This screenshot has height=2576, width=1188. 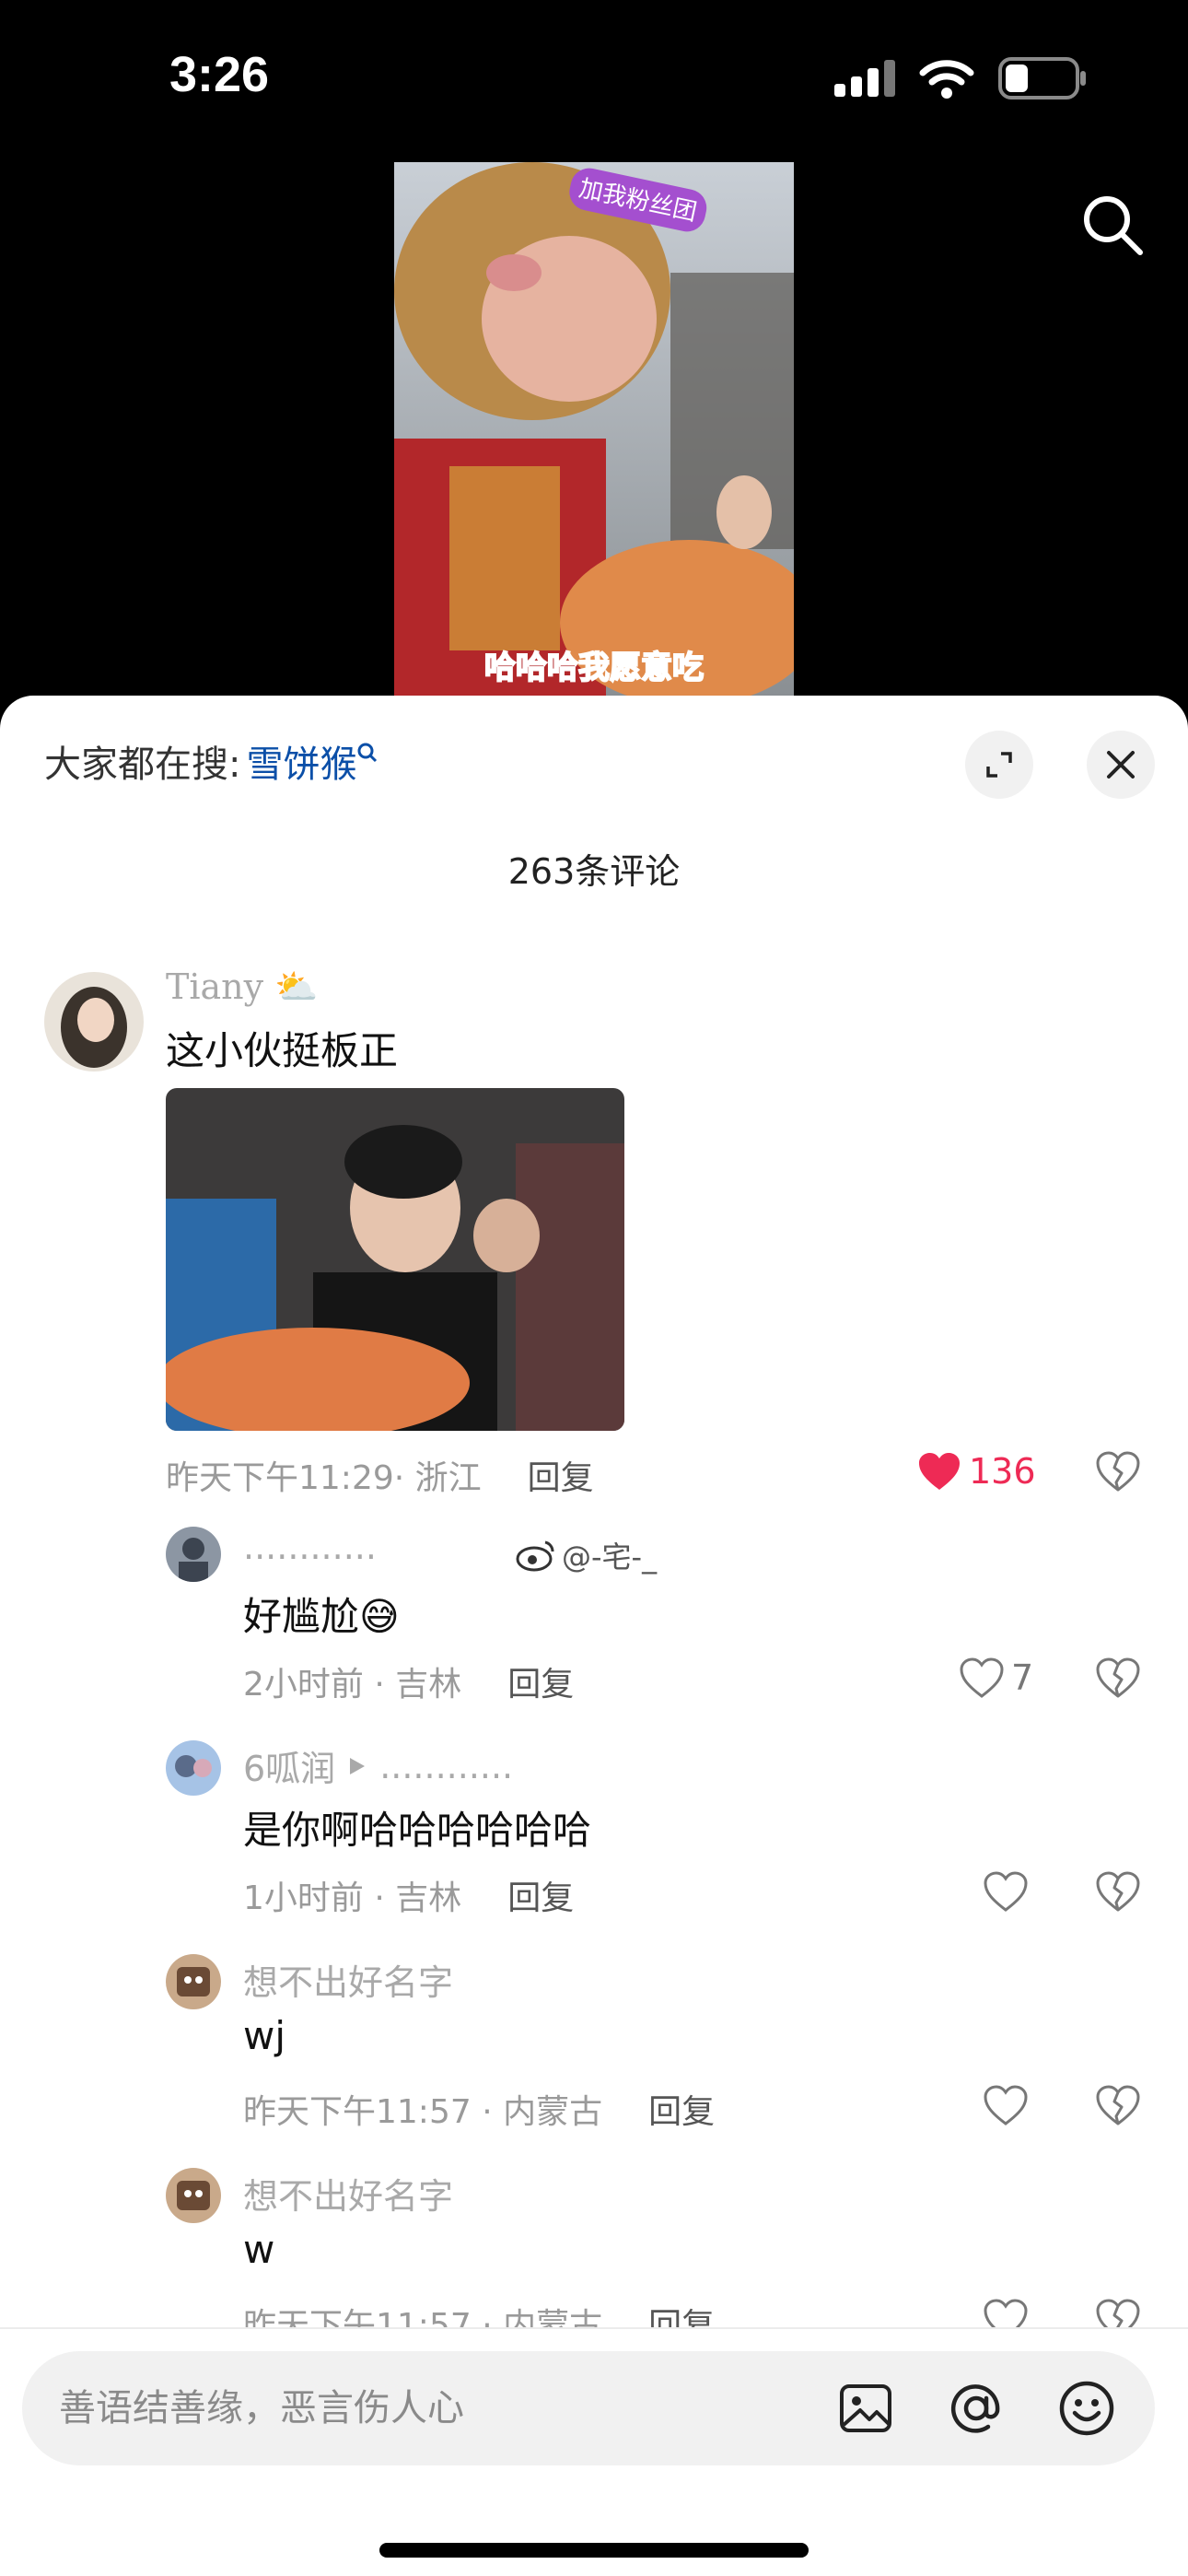 I want to click on comment-meta: 1小时前 · 吉林 回复, so click(x=408, y=1895).